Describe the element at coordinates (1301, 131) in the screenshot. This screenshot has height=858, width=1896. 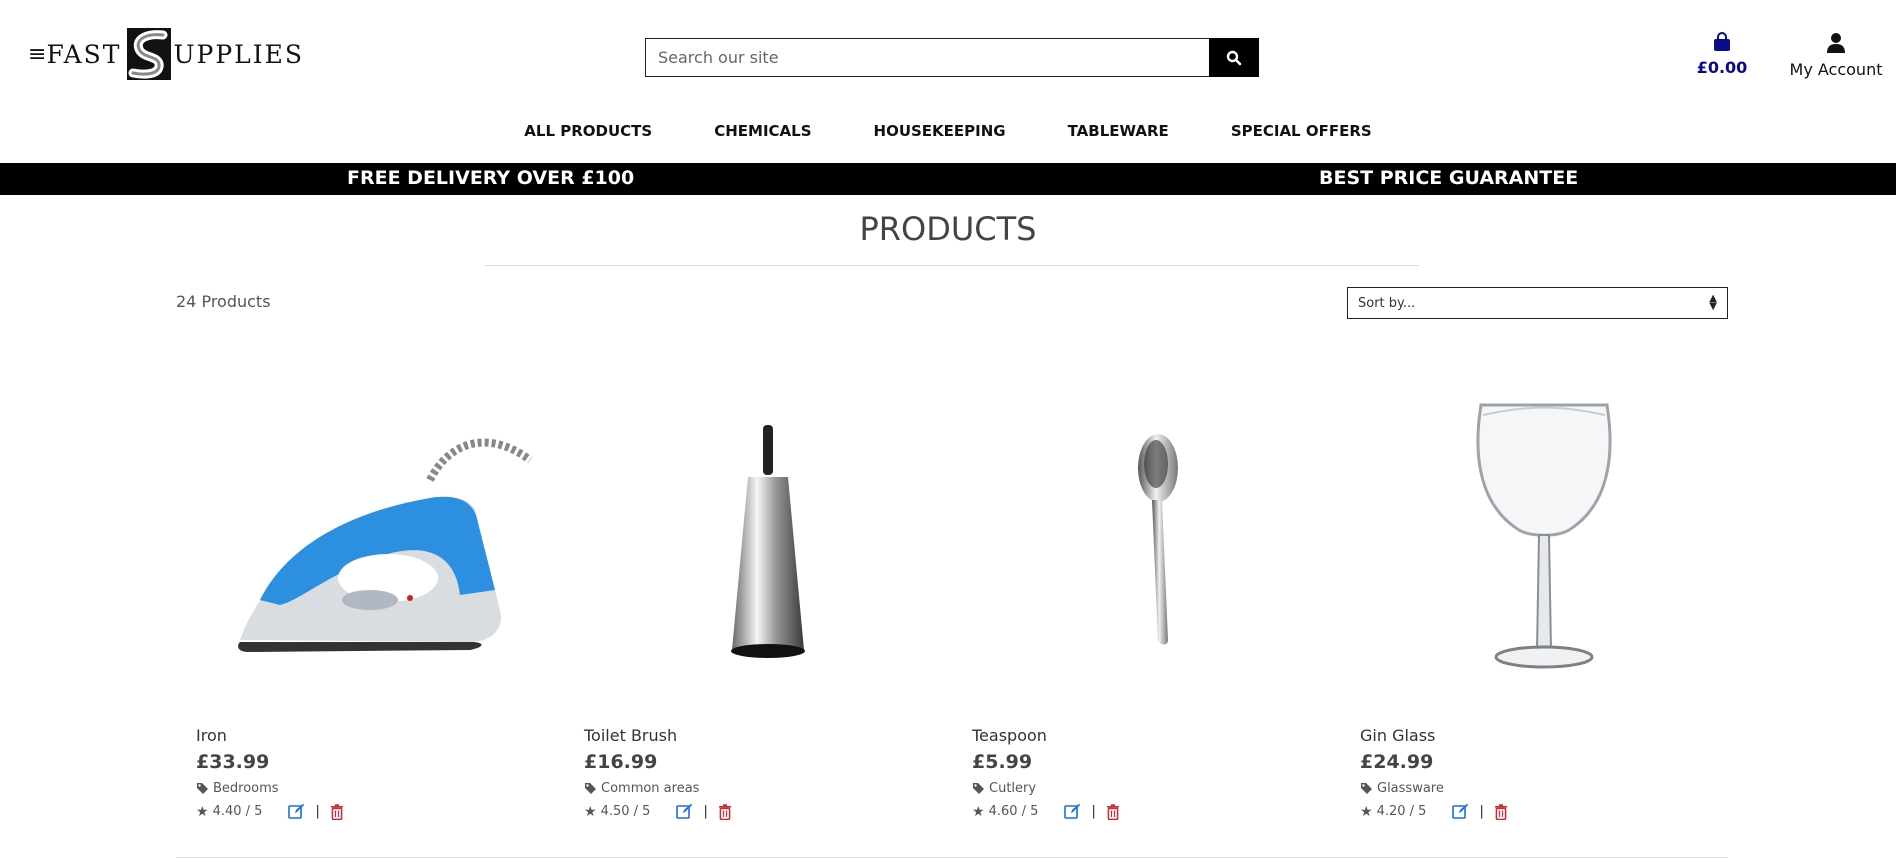
I see `nav-special-offers: SPECIAL OFFERS` at that location.